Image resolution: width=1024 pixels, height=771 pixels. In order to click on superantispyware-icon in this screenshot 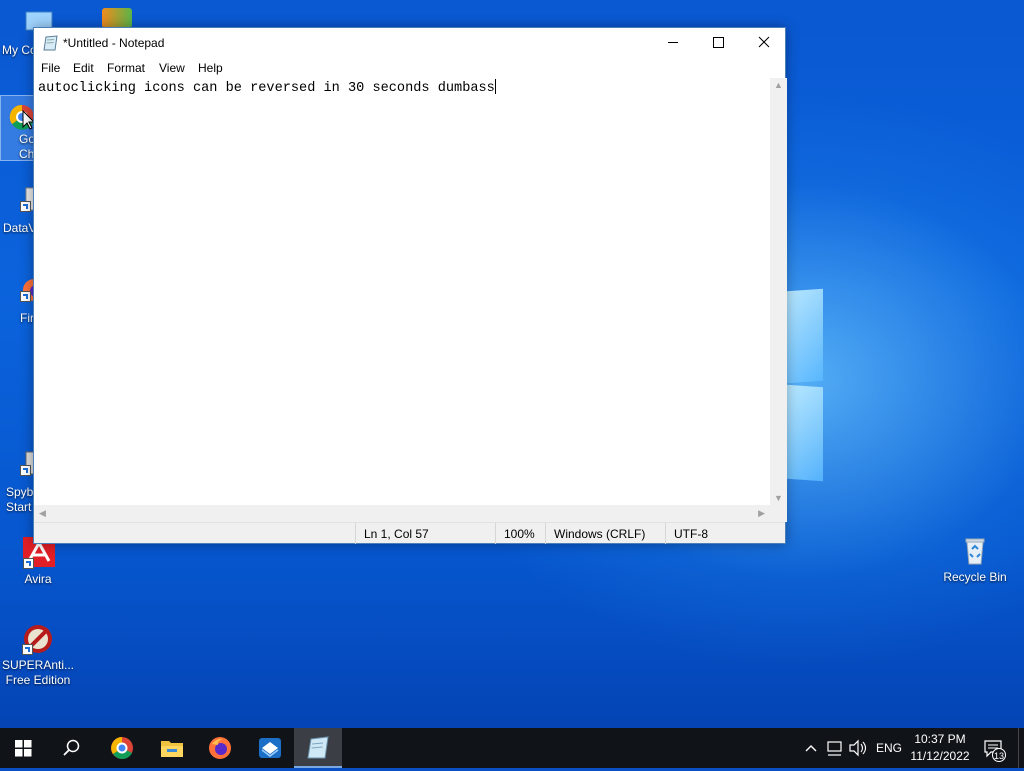, I will do `click(38, 639)`.